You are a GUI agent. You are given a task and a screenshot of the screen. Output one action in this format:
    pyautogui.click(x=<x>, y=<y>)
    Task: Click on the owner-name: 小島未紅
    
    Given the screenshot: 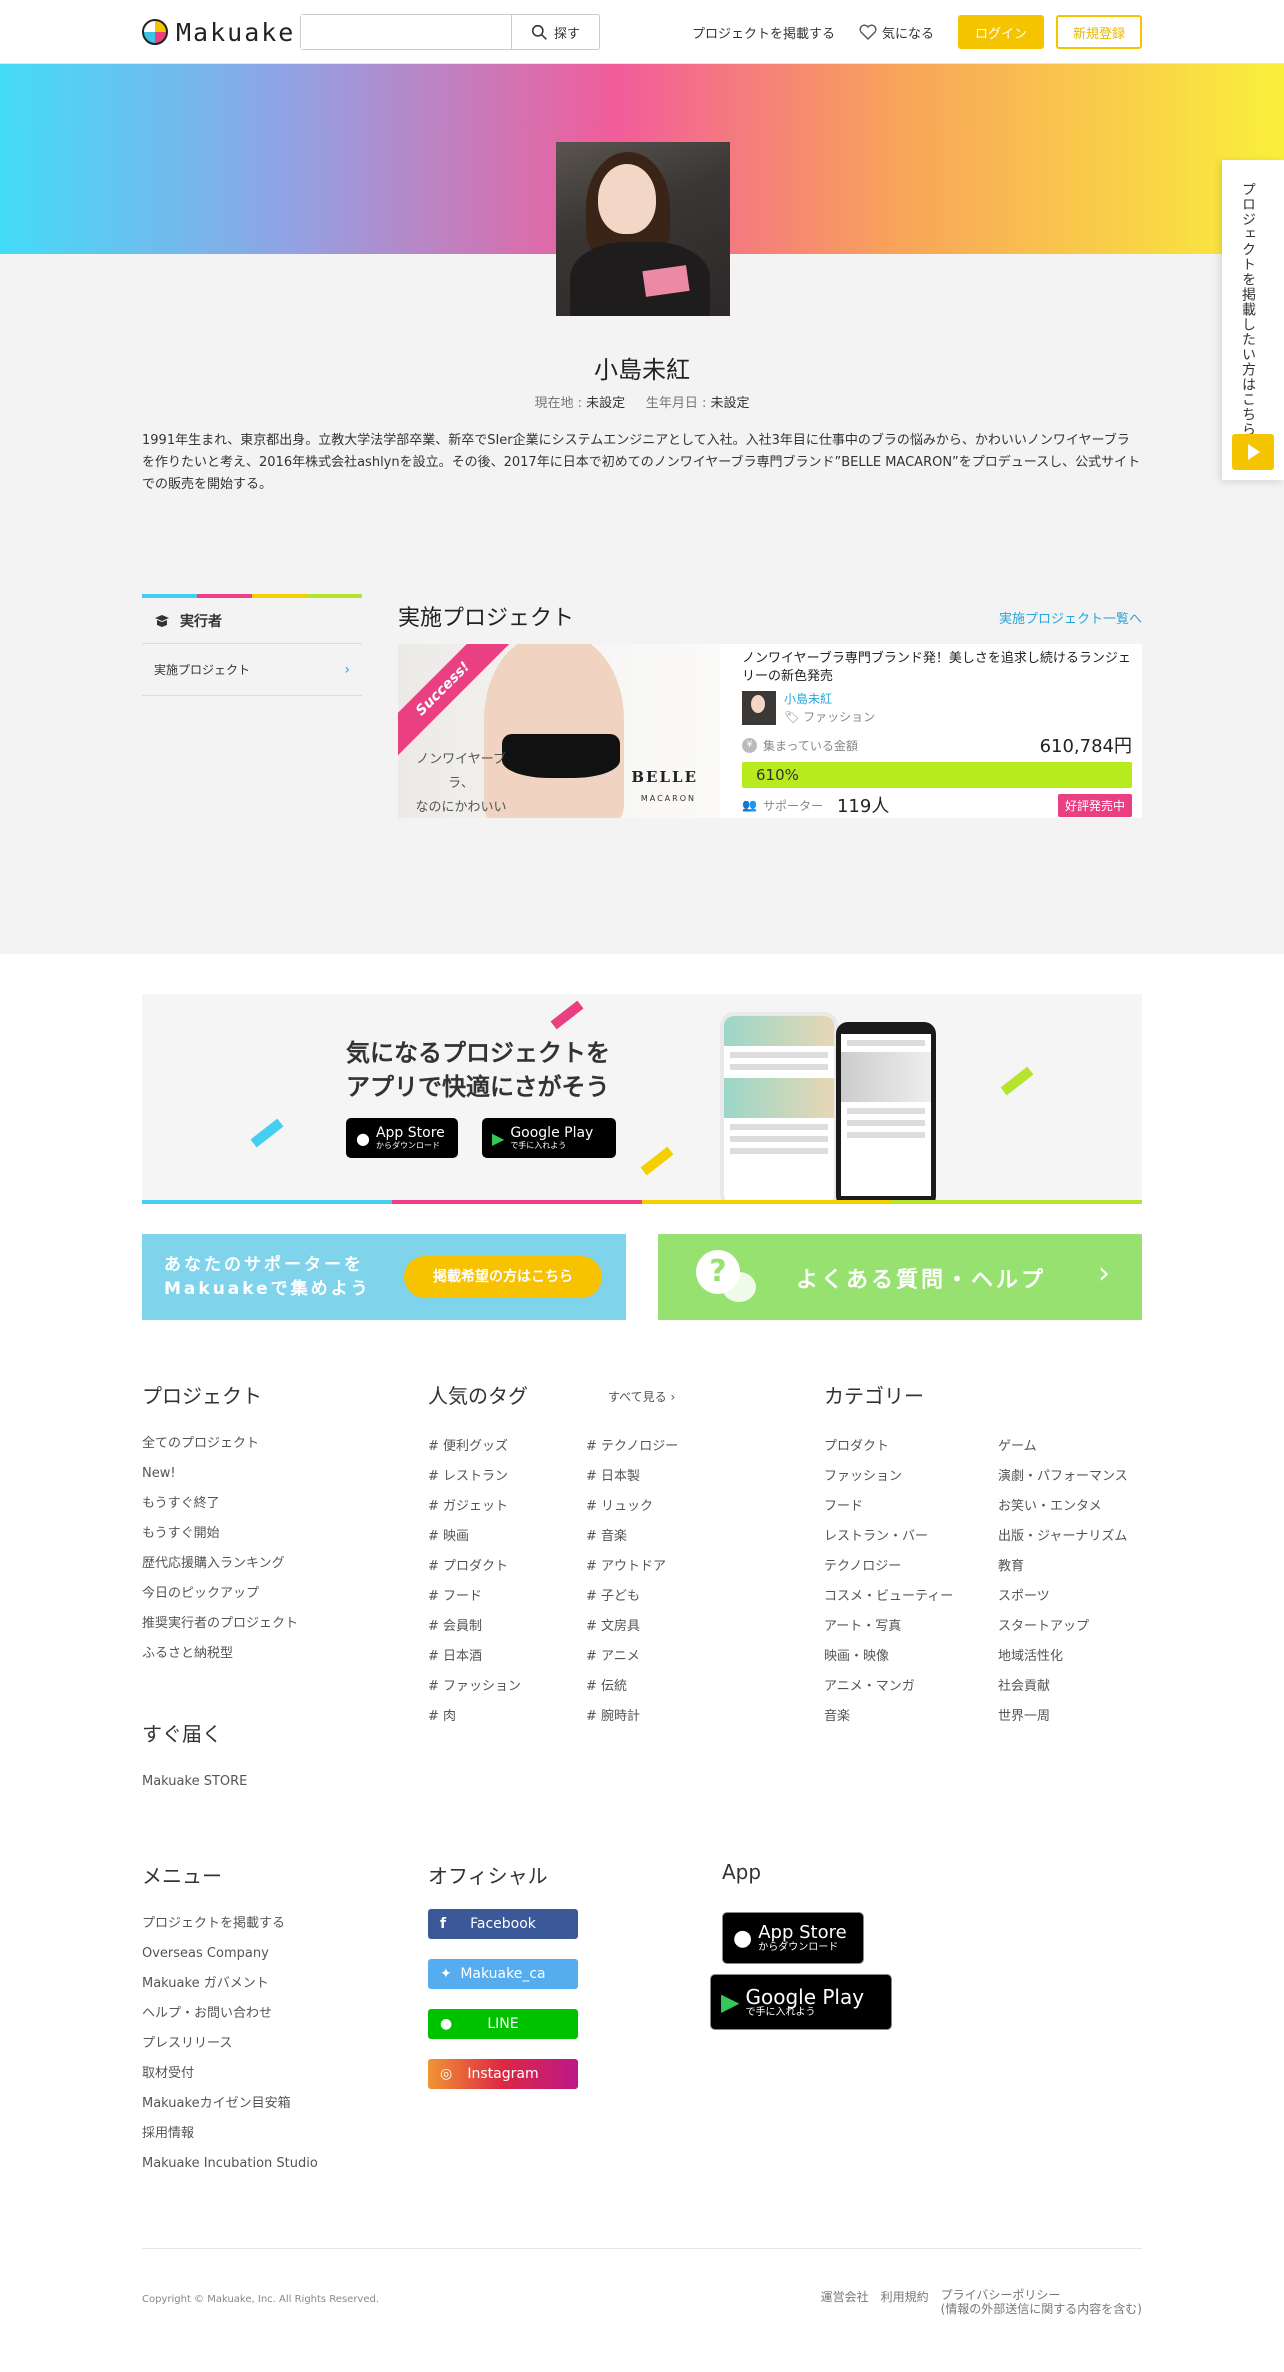 What is the action you would take?
    pyautogui.click(x=829, y=699)
    